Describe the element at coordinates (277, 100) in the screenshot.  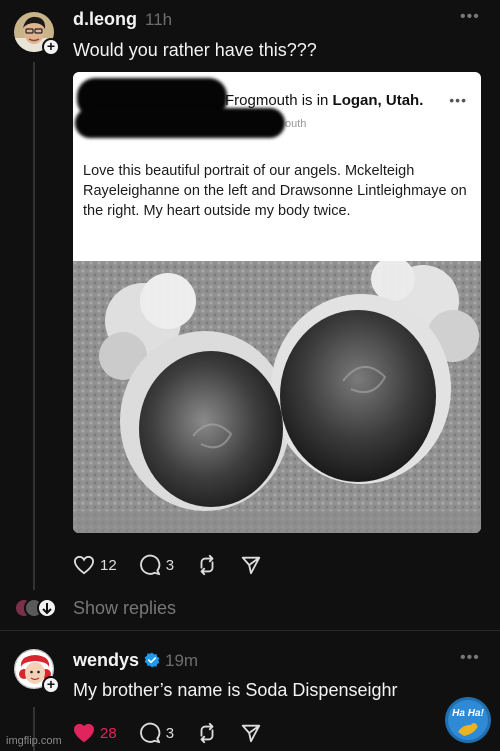
I see `location-prefix: Frogmouth is in` at that location.